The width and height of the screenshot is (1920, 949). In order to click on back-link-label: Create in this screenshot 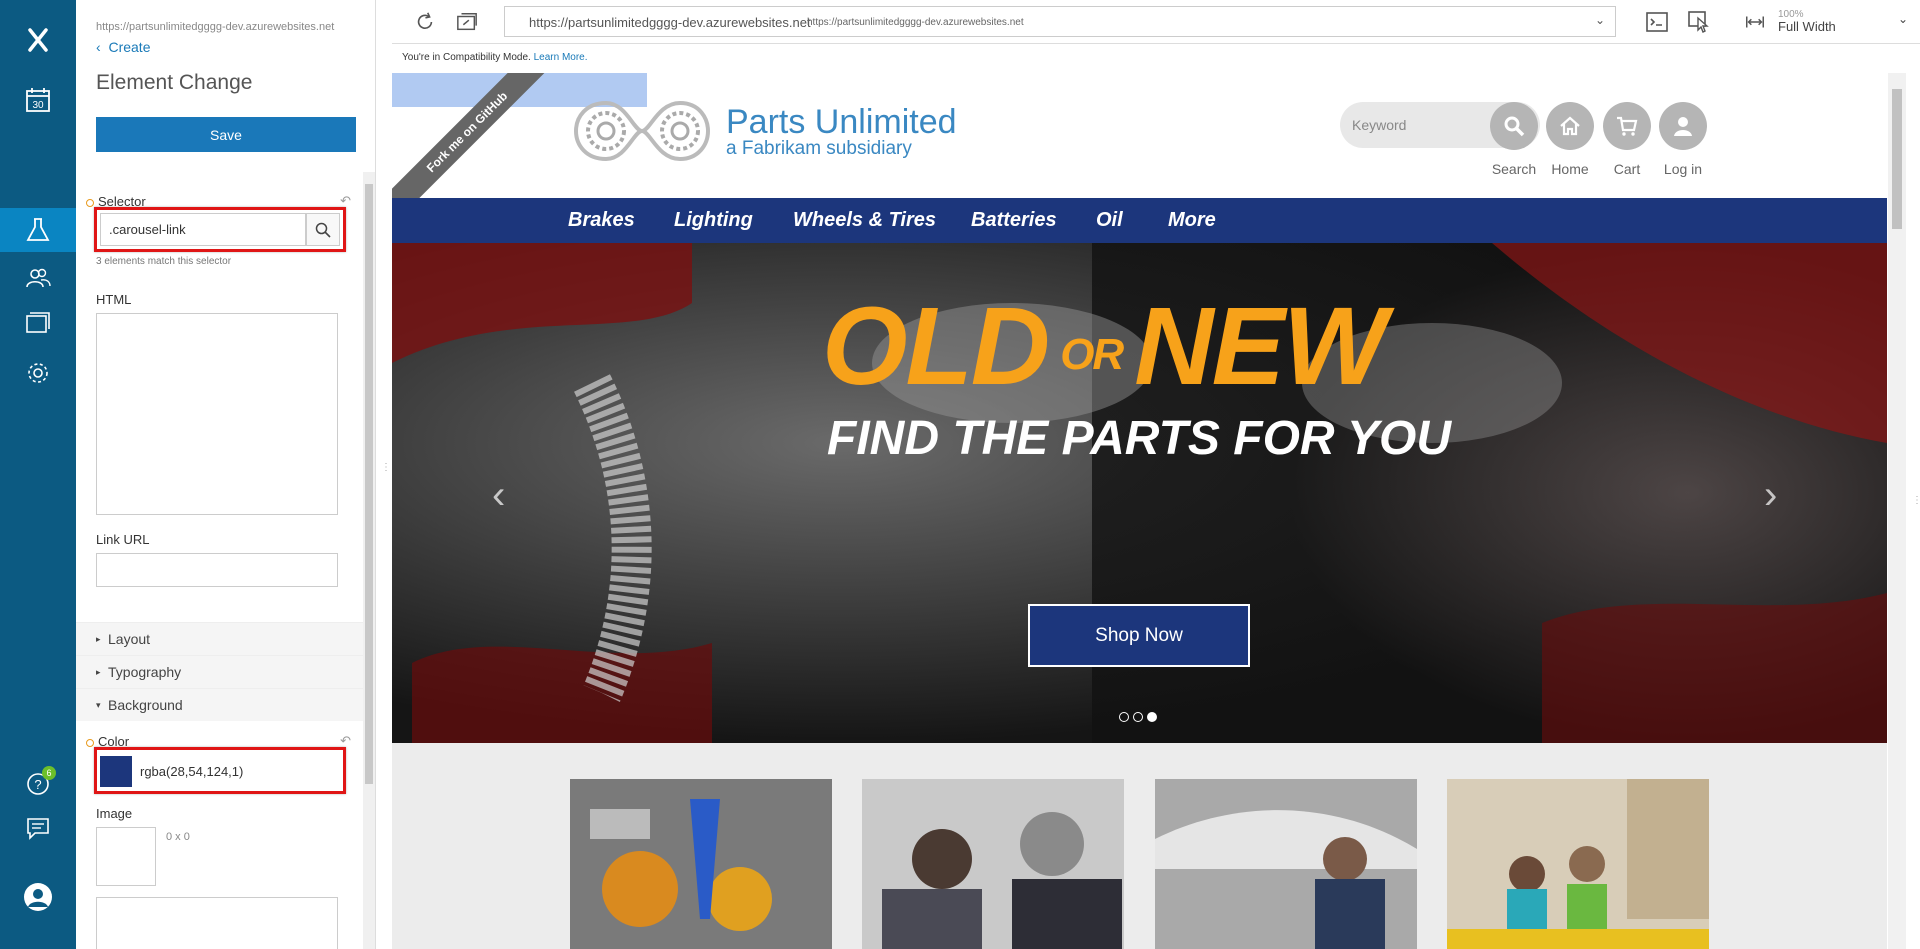, I will do `click(129, 47)`.